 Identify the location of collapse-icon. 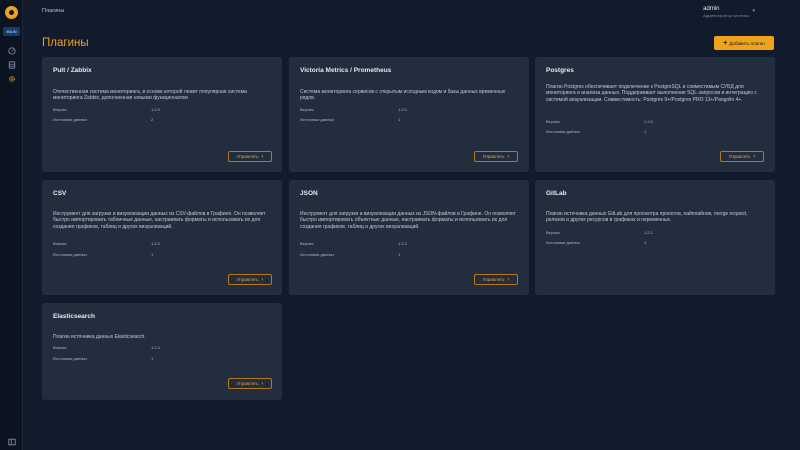
(11, 441).